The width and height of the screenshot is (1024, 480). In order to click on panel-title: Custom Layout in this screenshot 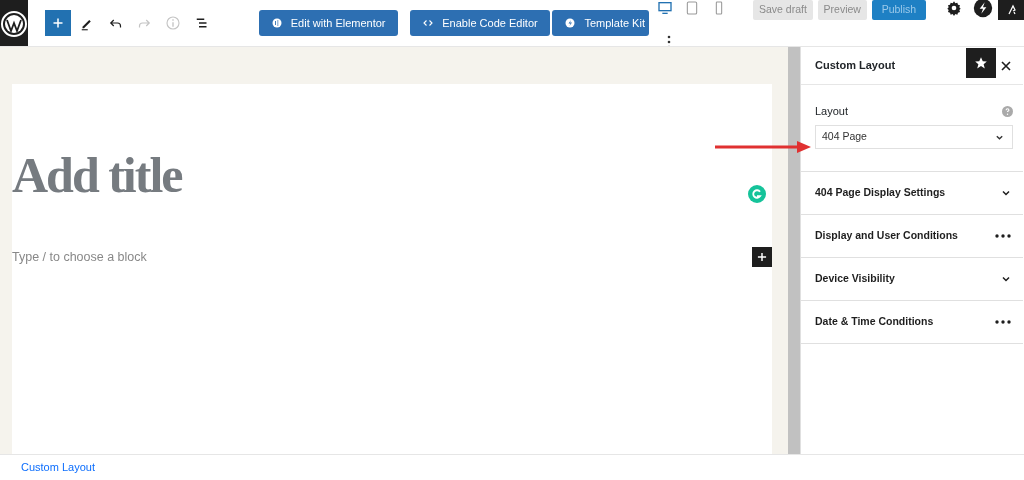, I will do `click(855, 66)`.